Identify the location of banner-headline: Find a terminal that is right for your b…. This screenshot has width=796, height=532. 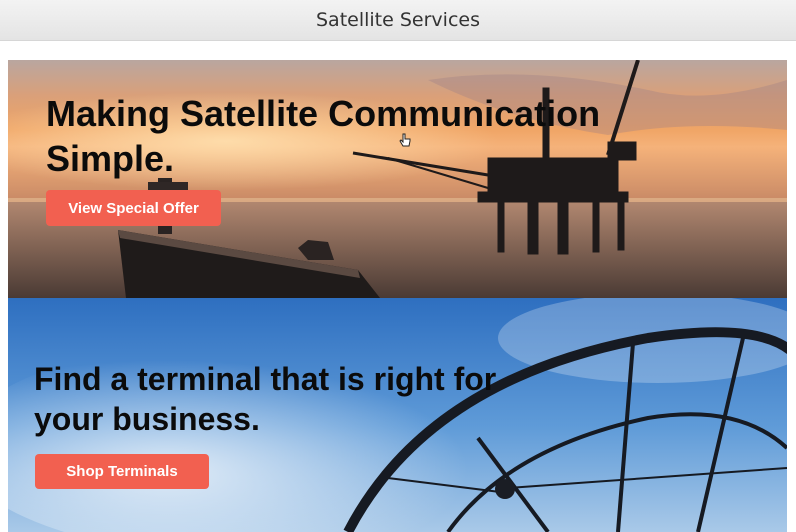
(265, 399).